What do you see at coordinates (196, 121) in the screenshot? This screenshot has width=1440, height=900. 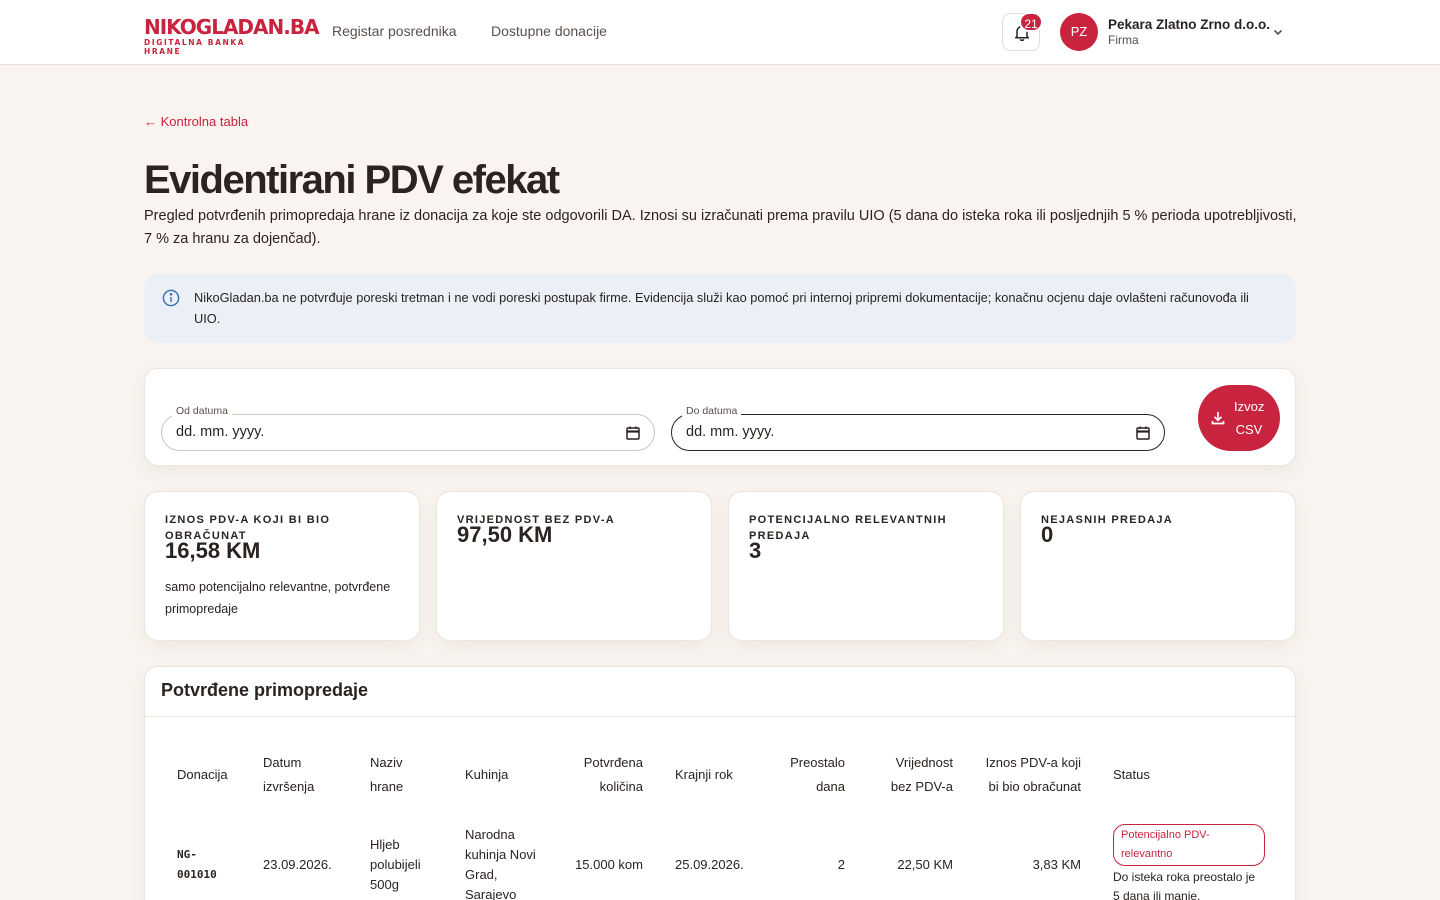 I see `back-to-dashboard-link: ← Kontrolna tabla` at bounding box center [196, 121].